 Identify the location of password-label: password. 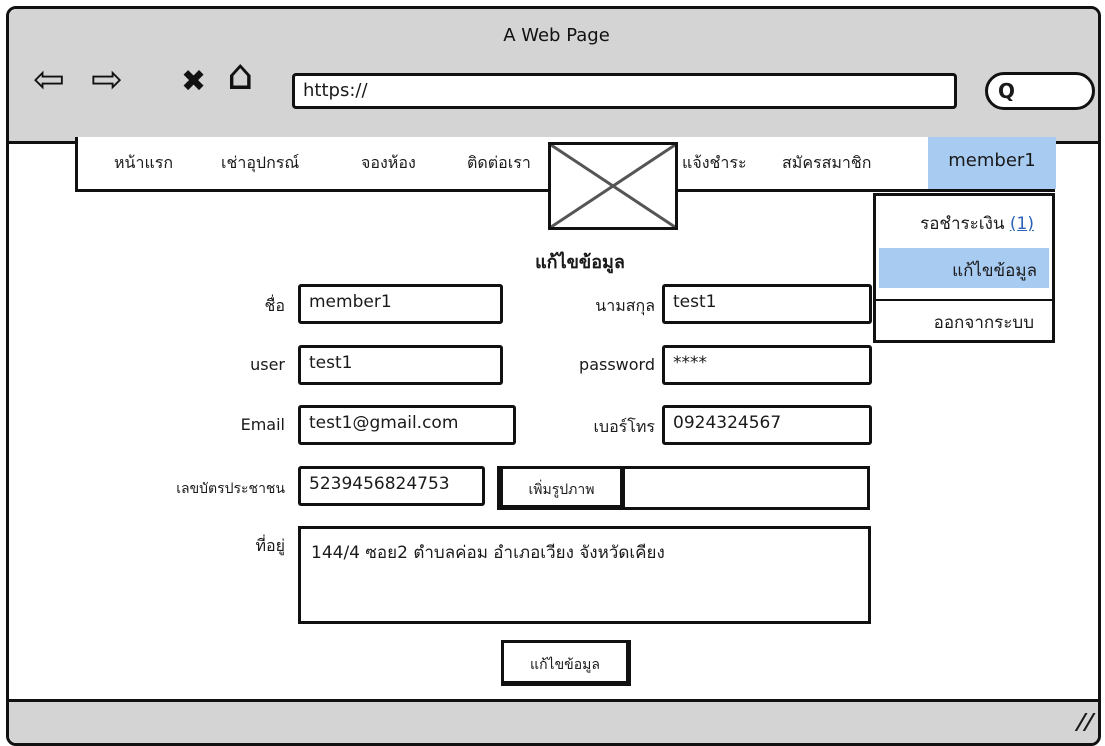
(617, 364).